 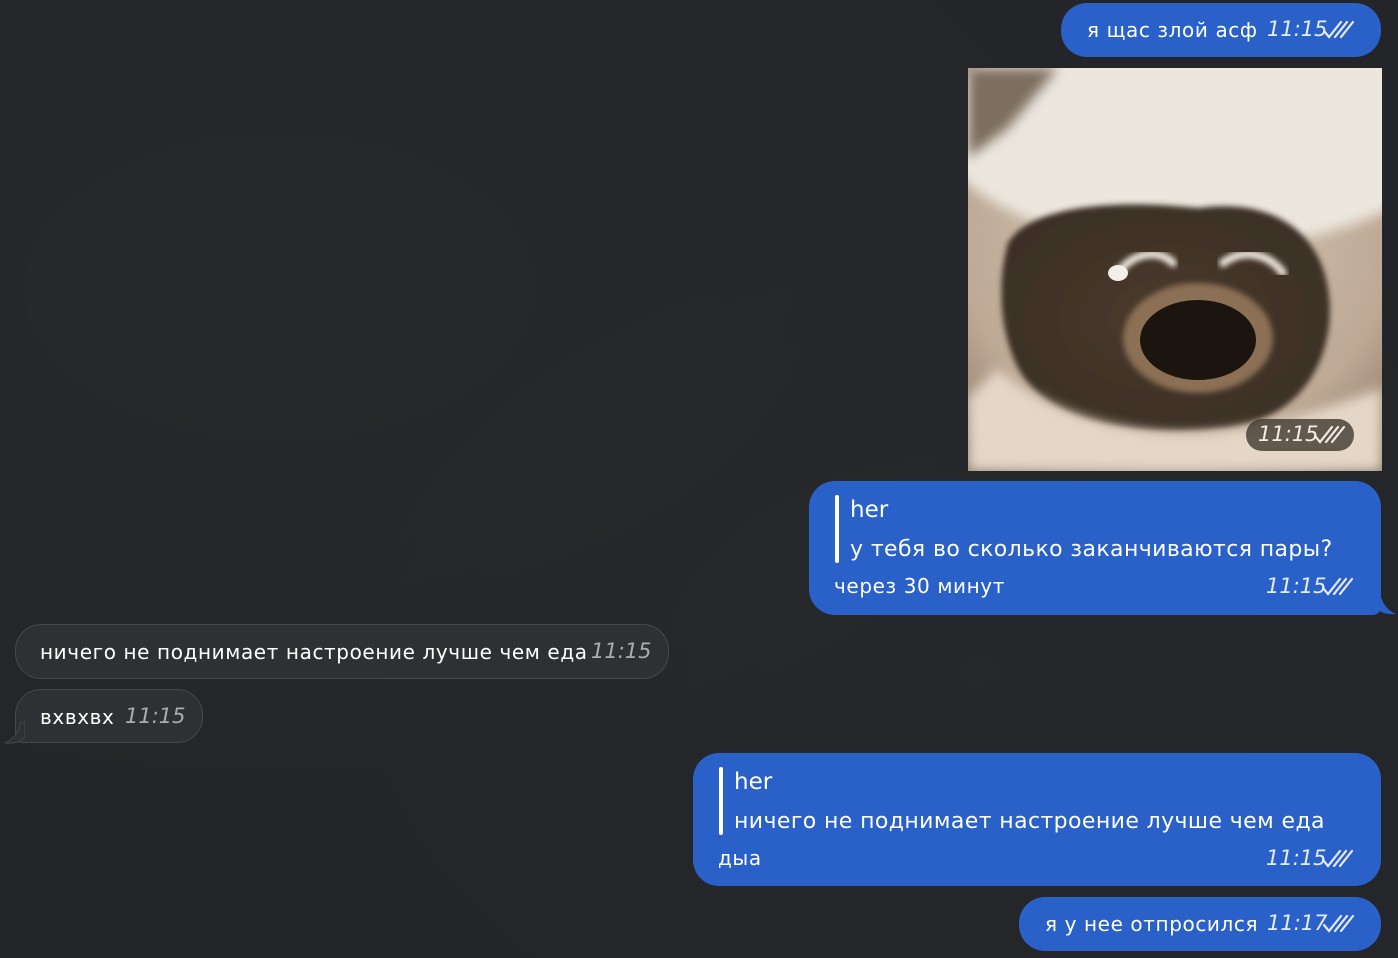 I want to click on photo-message: 11:15, so click(x=1175, y=269).